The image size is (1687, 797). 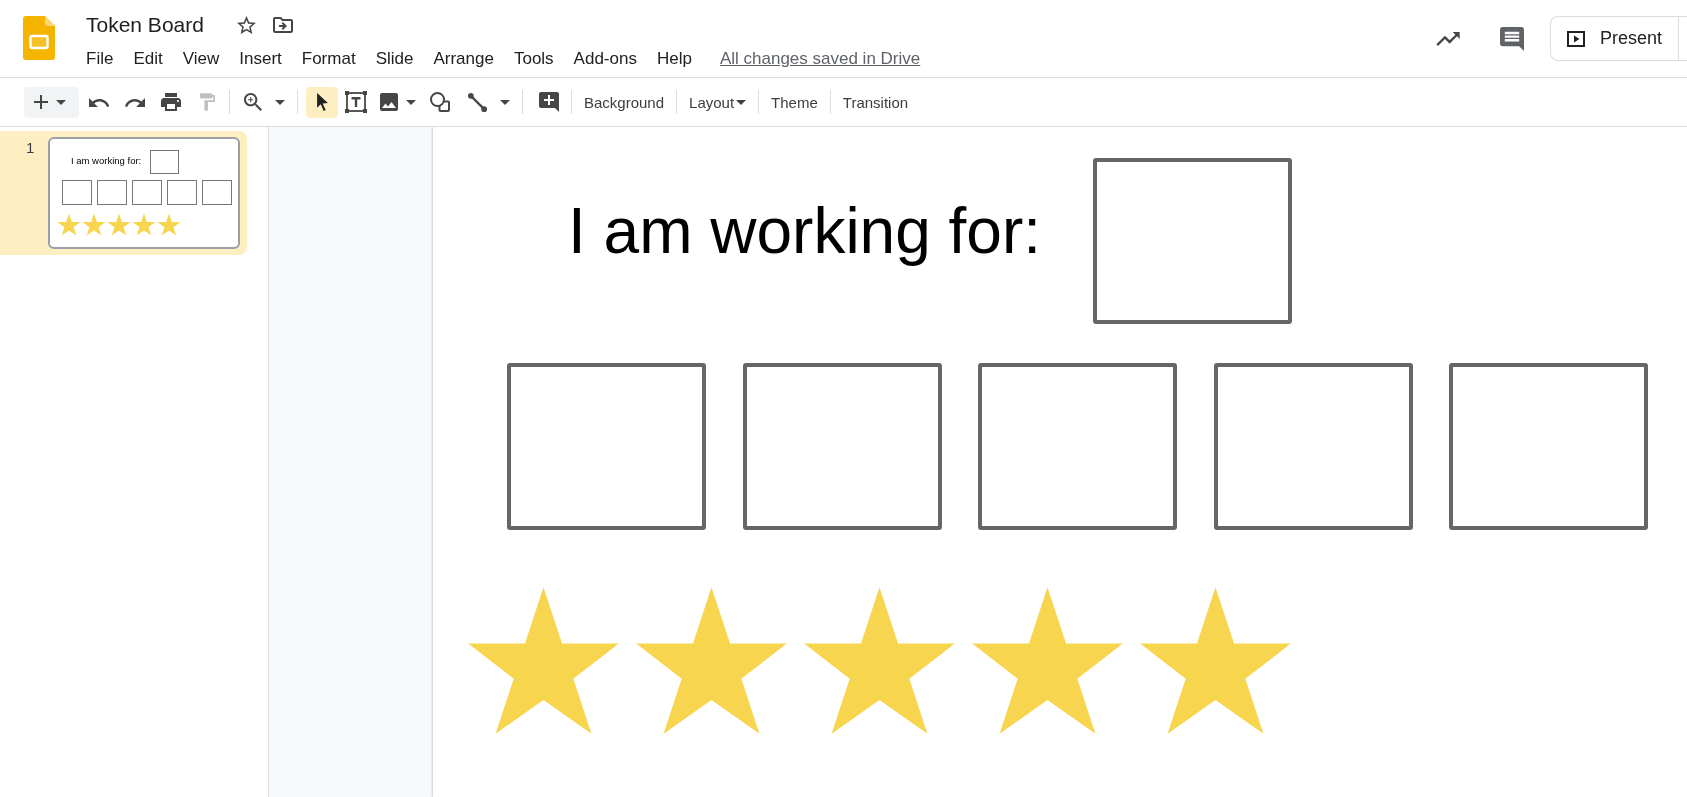 What do you see at coordinates (463, 59) in the screenshot?
I see `menu-item: Arrange` at bounding box center [463, 59].